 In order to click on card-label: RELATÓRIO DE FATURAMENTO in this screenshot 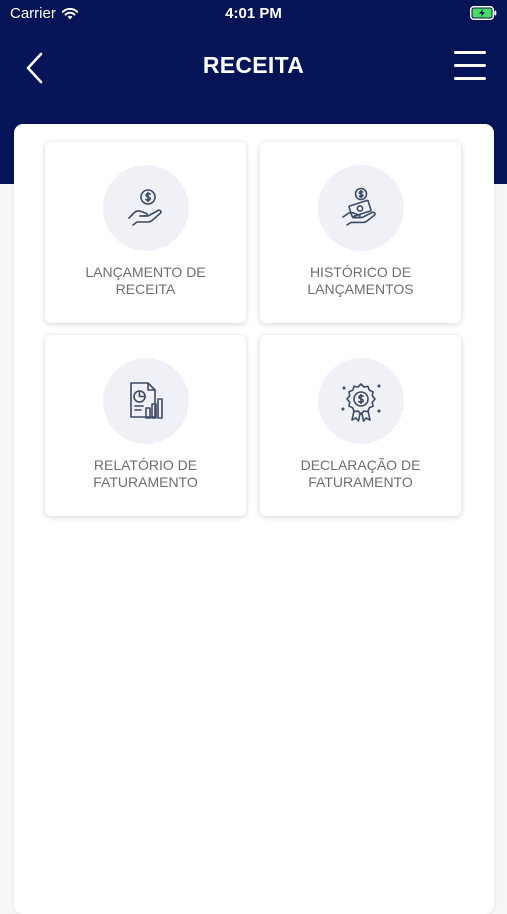, I will do `click(145, 473)`.